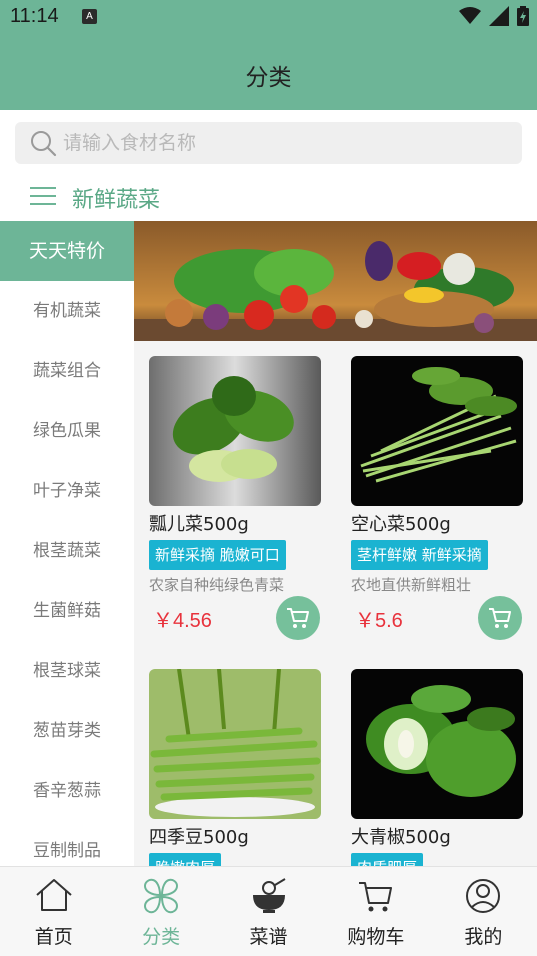  Describe the element at coordinates (335, 281) in the screenshot. I see `vegetable-banner-image` at that location.